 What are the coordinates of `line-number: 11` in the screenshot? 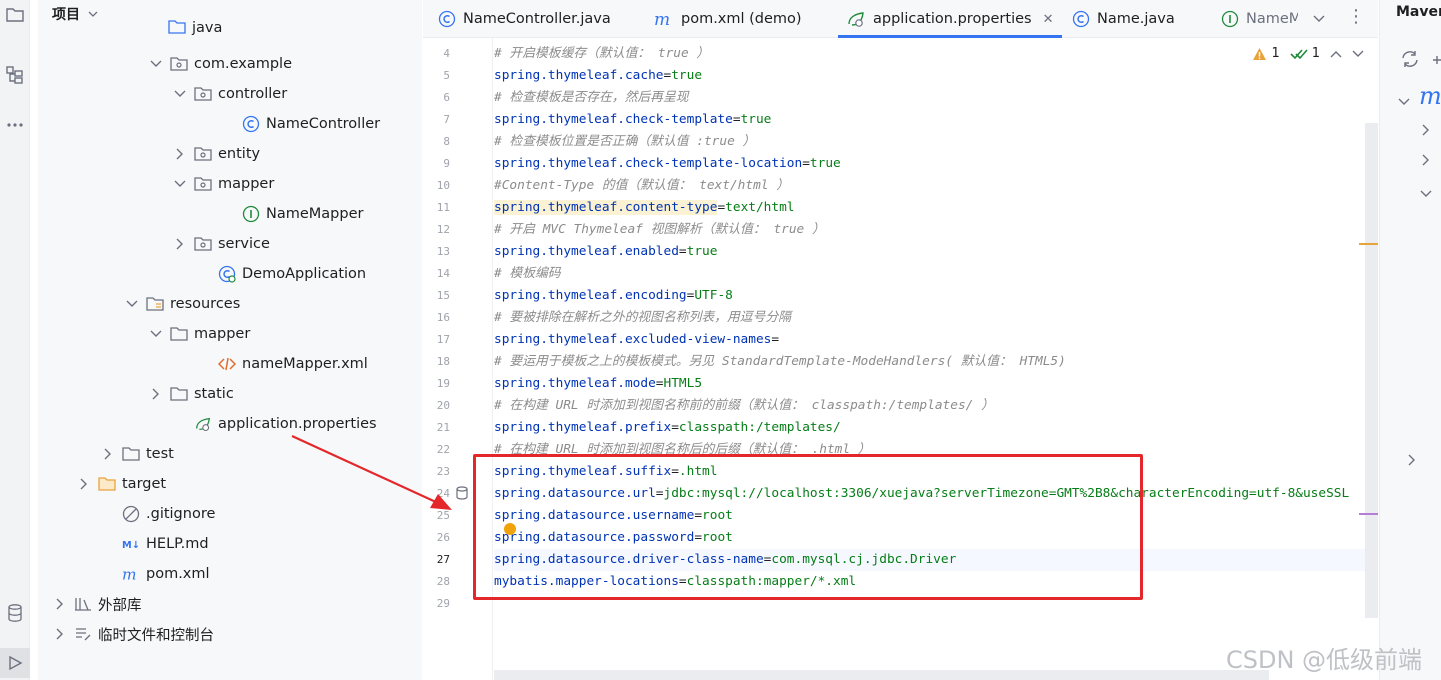 It's located at (443, 207).